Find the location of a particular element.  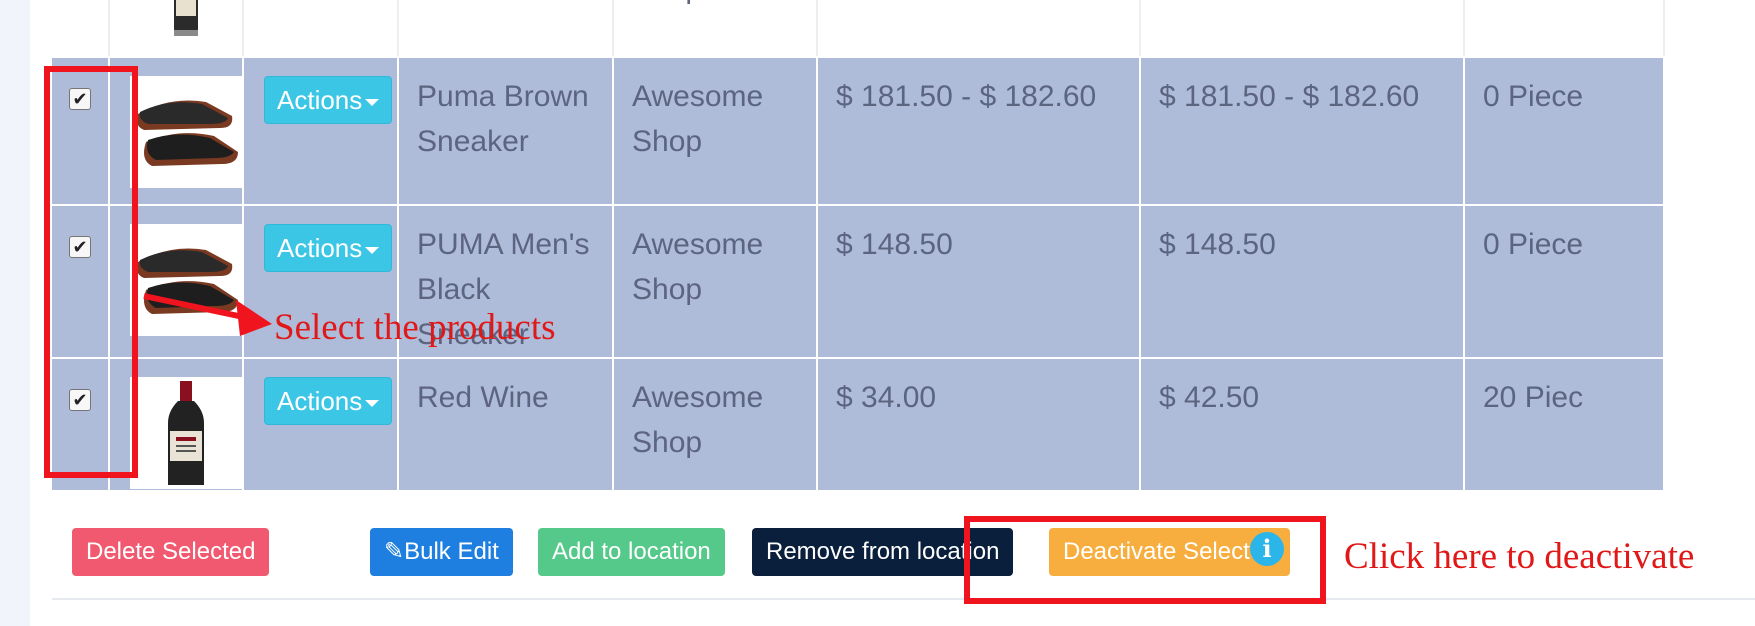

price-cell: $ 181.50 - $ 182.60 is located at coordinates (979, 131).